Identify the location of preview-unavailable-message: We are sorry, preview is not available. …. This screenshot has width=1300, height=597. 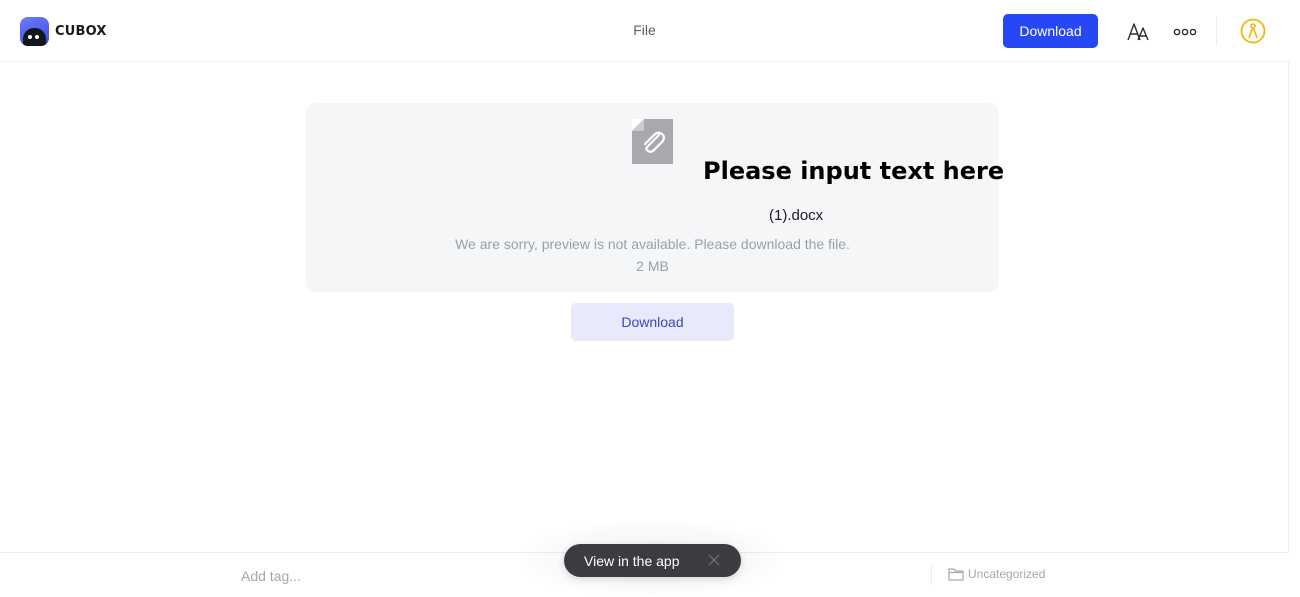
(652, 244).